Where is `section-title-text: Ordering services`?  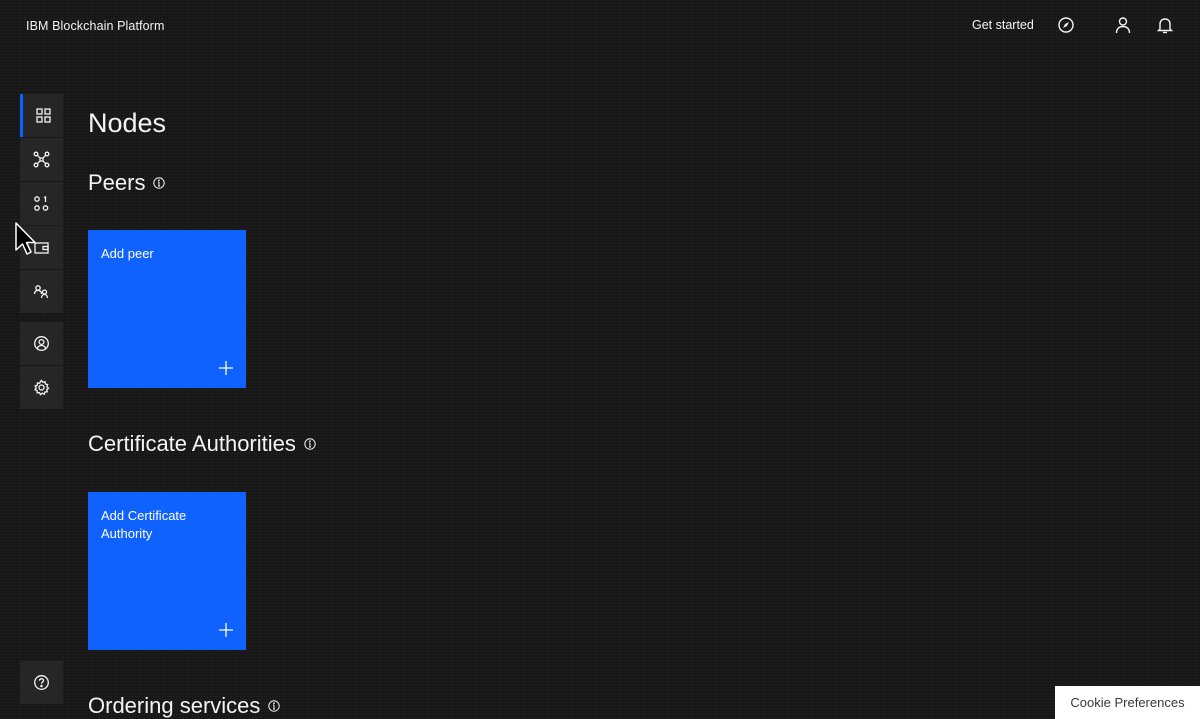
section-title-text: Ordering services is located at coordinates (174, 705).